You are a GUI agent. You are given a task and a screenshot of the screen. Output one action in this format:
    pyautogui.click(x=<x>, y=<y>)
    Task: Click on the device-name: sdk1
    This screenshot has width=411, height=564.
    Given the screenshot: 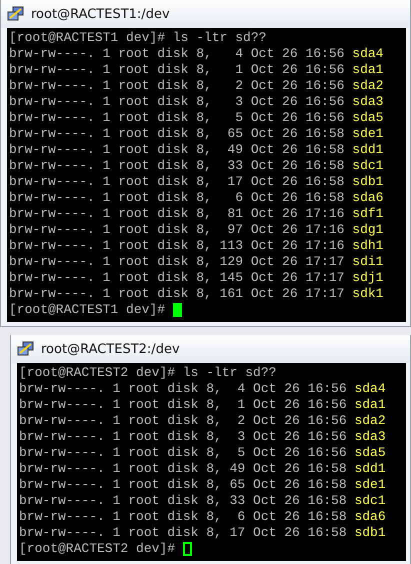 What is the action you would take?
    pyautogui.click(x=368, y=294)
    